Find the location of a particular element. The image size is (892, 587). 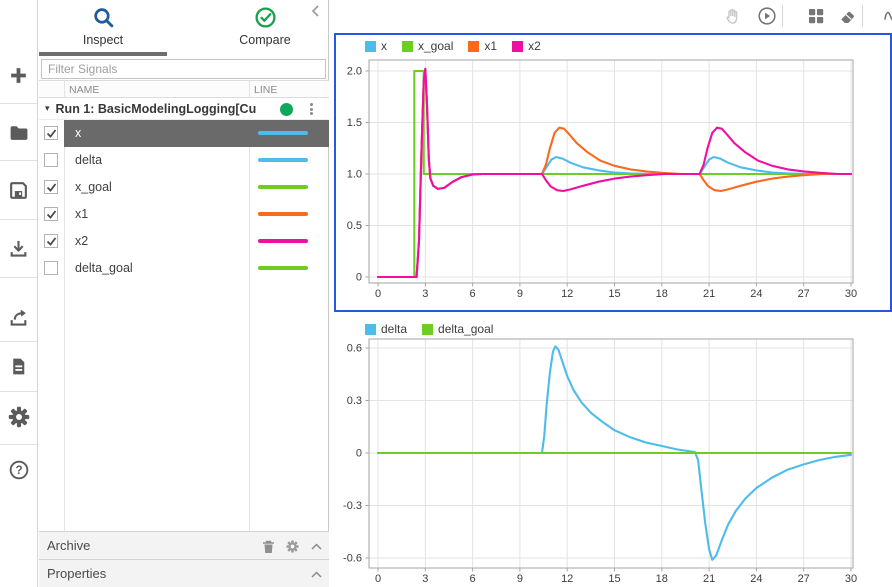

signal-display-button is located at coordinates (885, 16).